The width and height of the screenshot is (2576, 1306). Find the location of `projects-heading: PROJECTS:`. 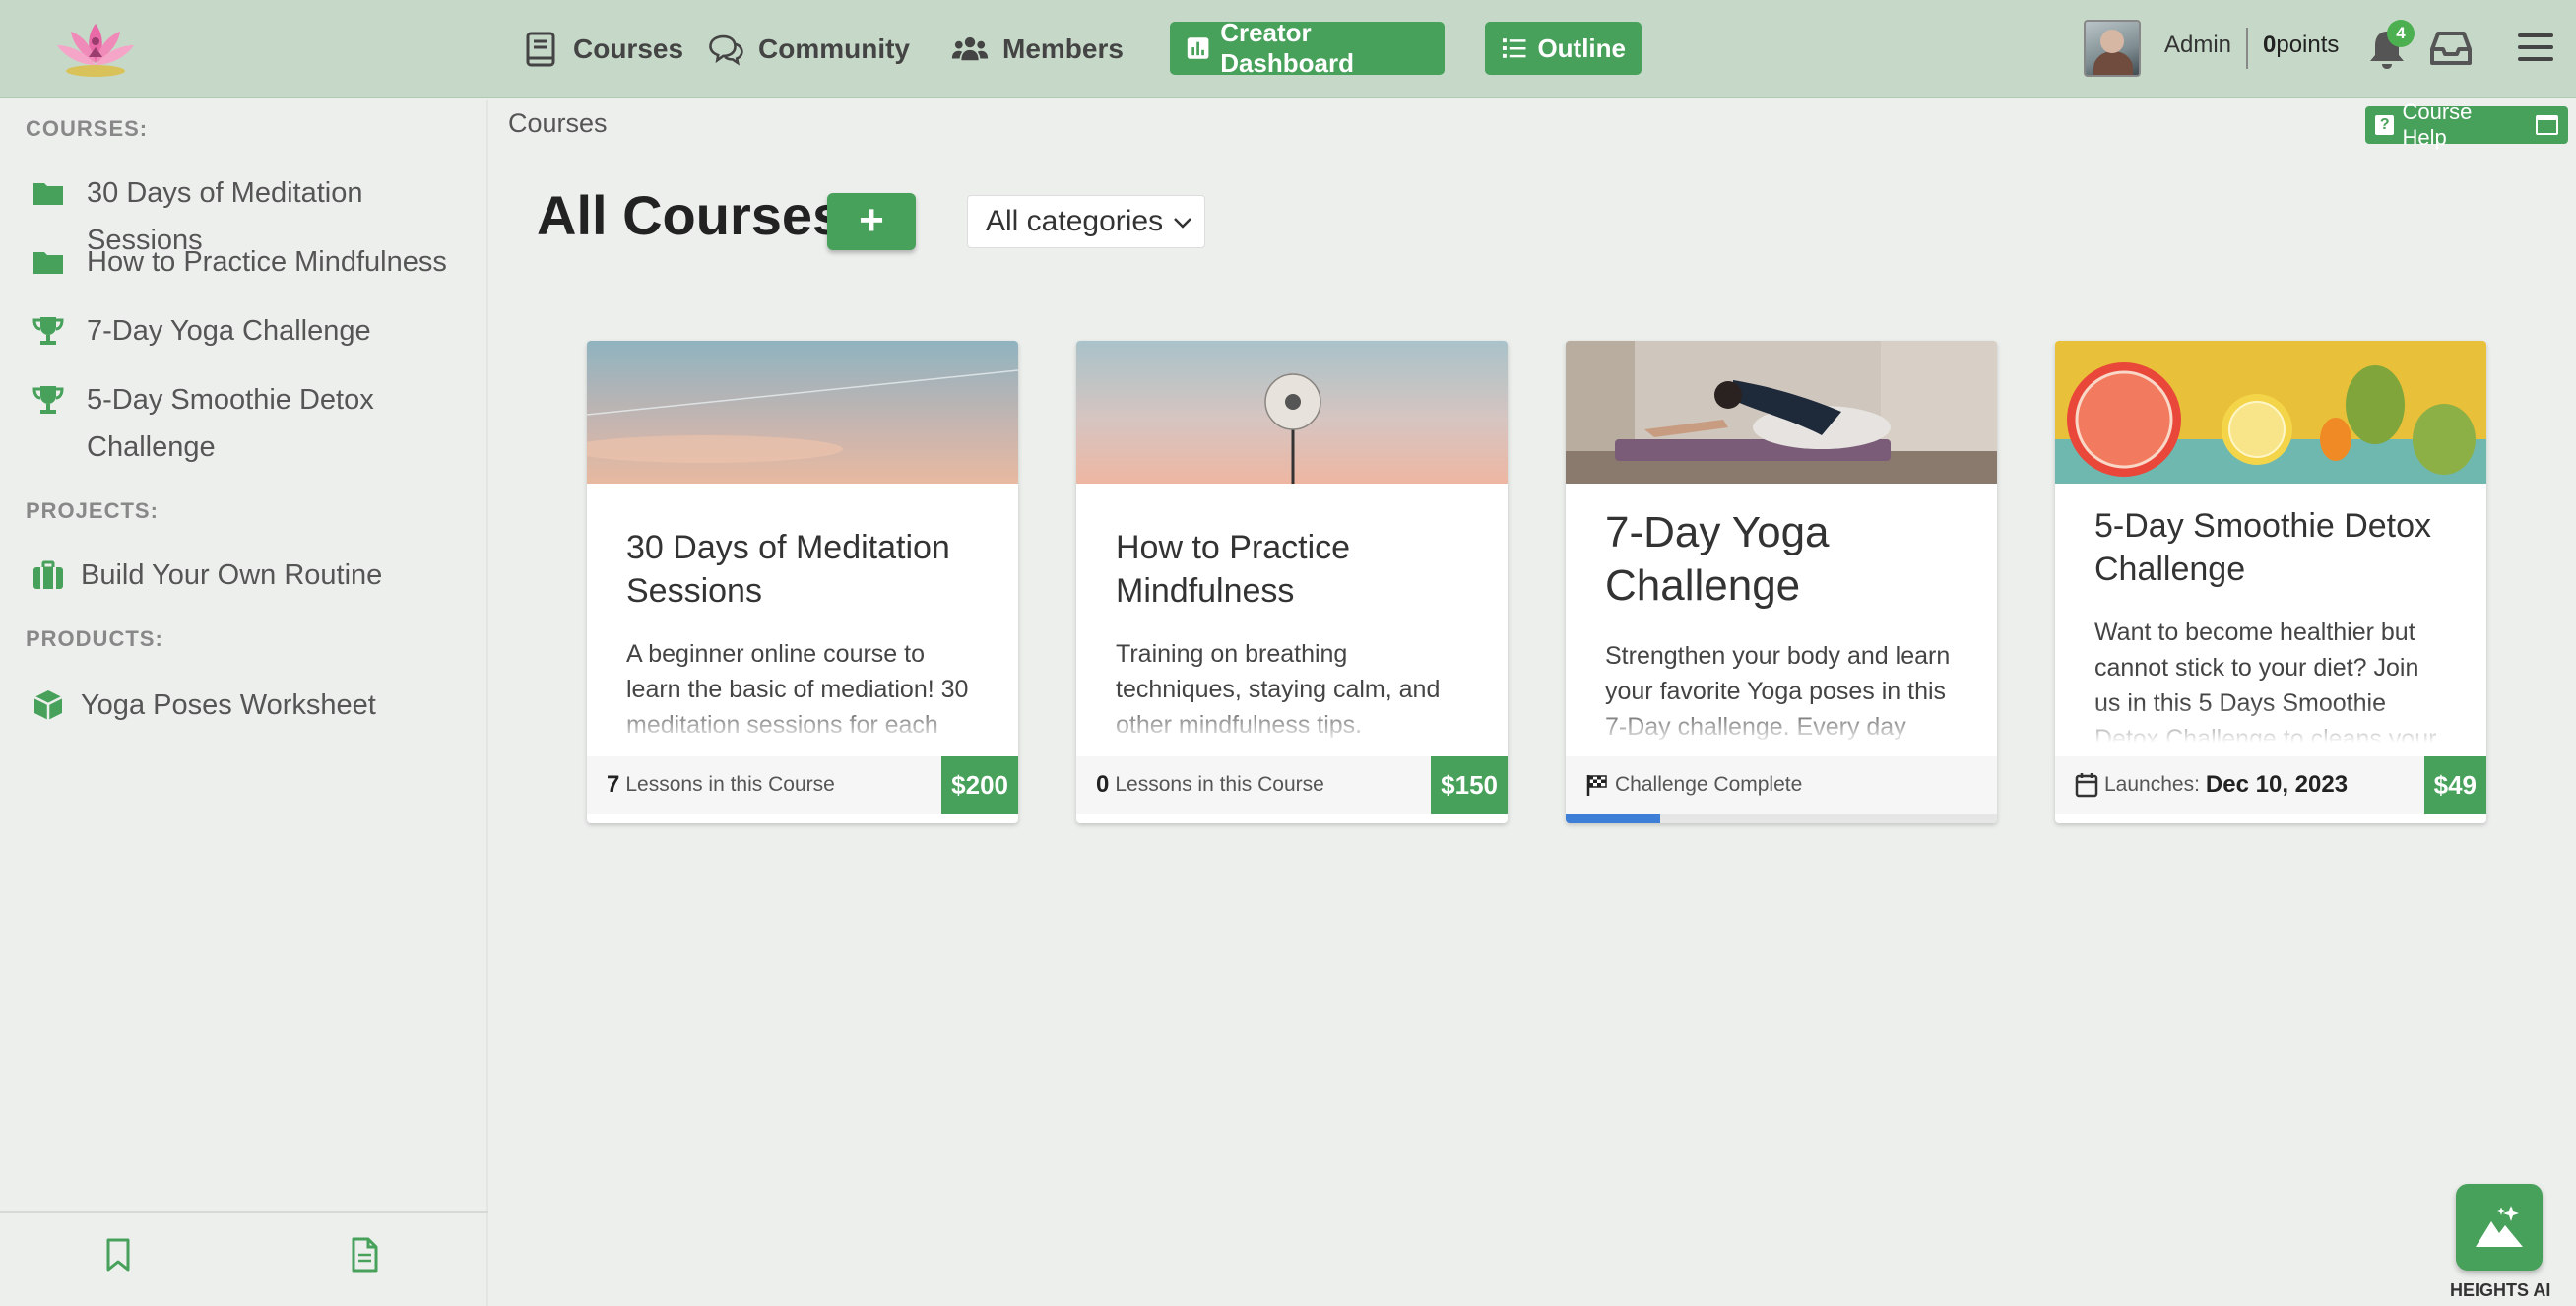

projects-heading: PROJECTS: is located at coordinates (92, 511).